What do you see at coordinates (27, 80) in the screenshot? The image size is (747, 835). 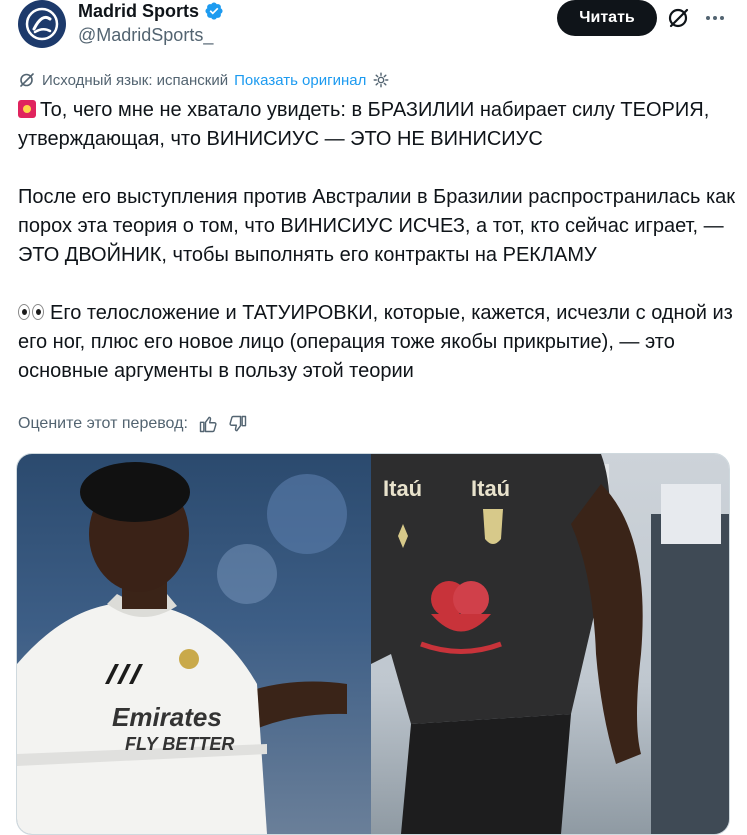 I see `grok-translate-icon` at bounding box center [27, 80].